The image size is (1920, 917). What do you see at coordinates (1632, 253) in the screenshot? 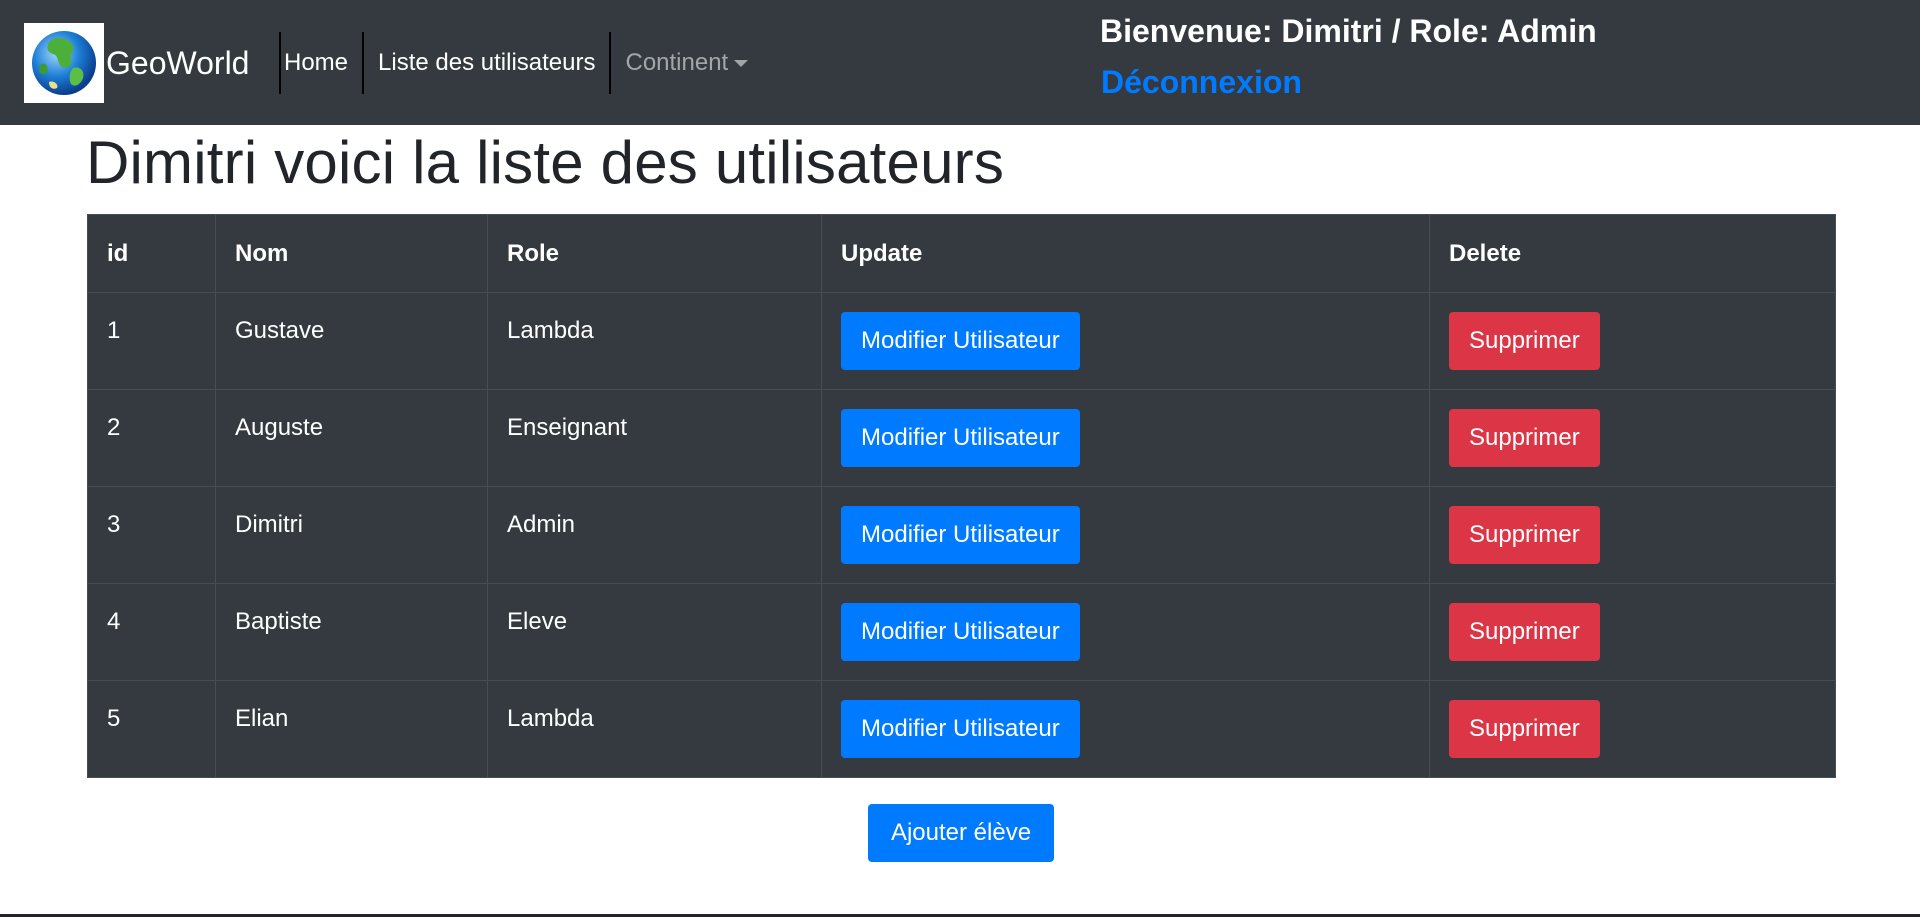
I see `header-delete: Delete` at bounding box center [1632, 253].